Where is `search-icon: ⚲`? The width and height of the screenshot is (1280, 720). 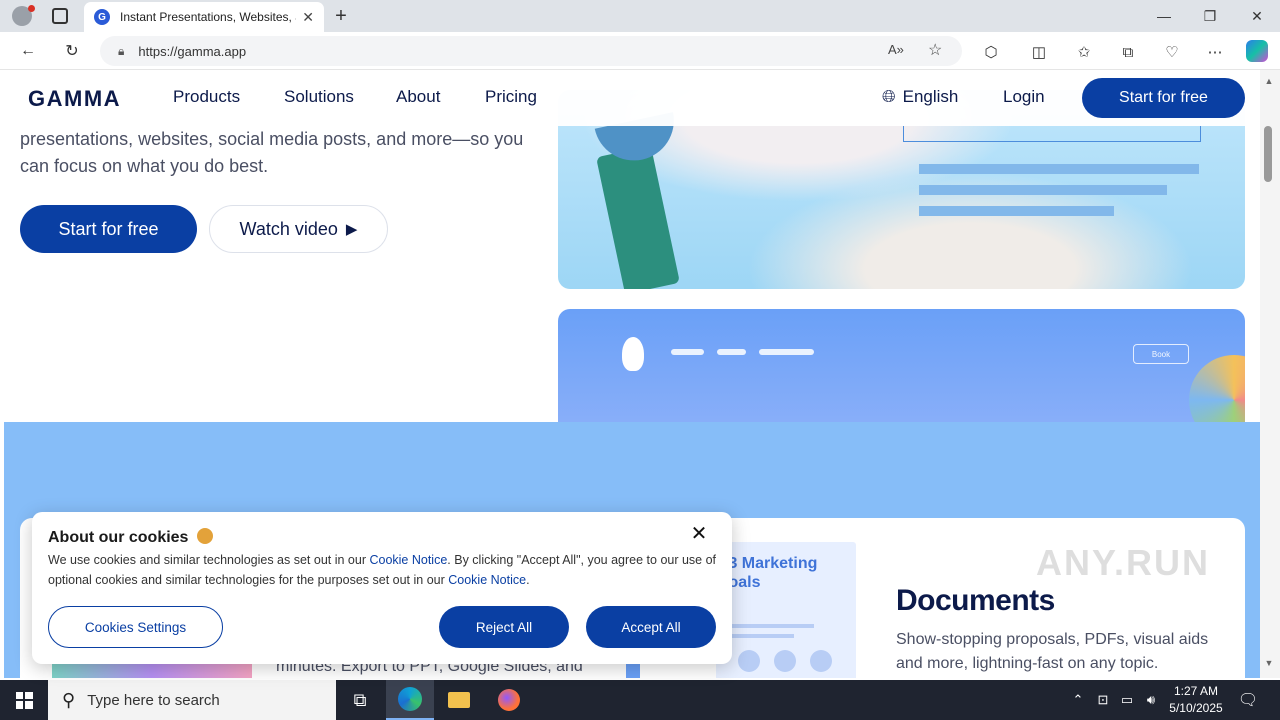
search-icon: ⚲ is located at coordinates (69, 699).